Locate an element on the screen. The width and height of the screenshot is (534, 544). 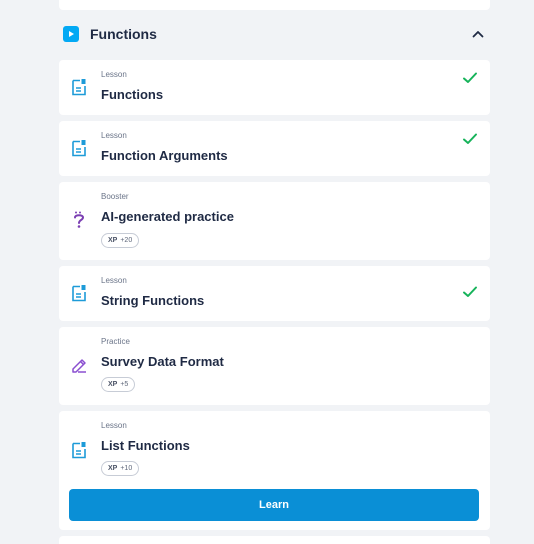
chevron-up-icon is located at coordinates (478, 34).